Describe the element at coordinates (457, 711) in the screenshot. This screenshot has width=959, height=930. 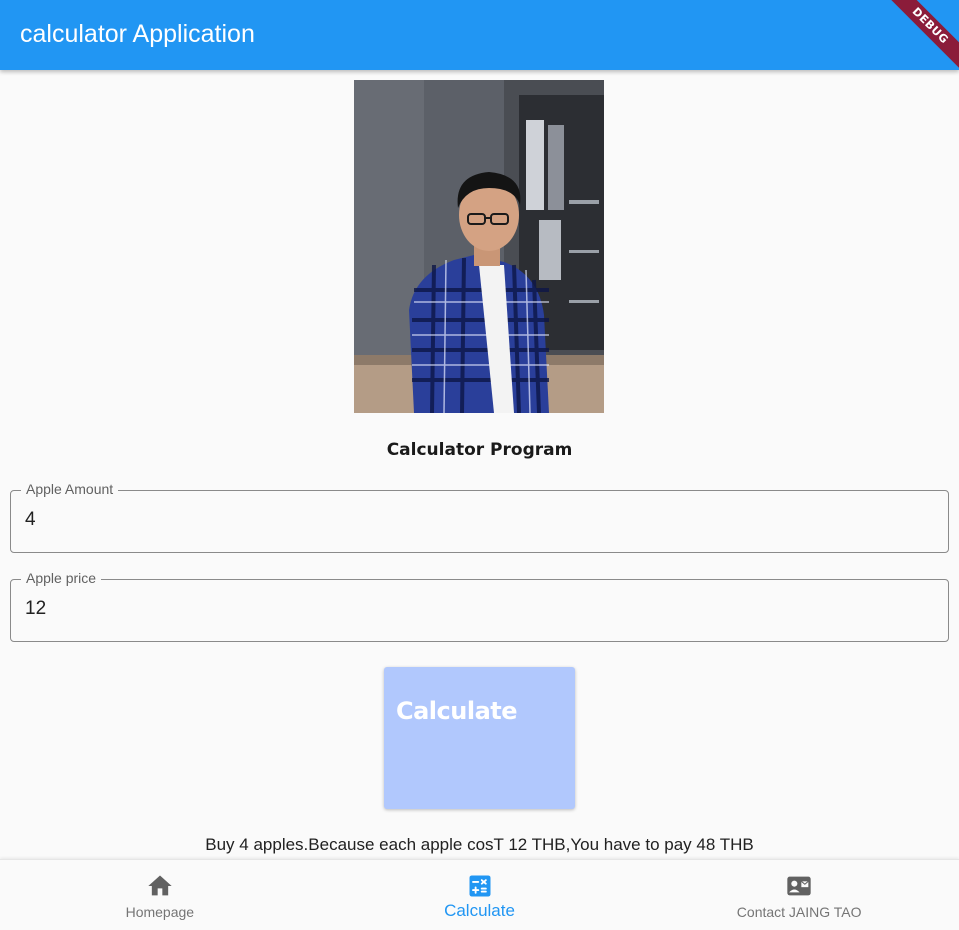
I see `calculate-button-label: Calculate` at that location.